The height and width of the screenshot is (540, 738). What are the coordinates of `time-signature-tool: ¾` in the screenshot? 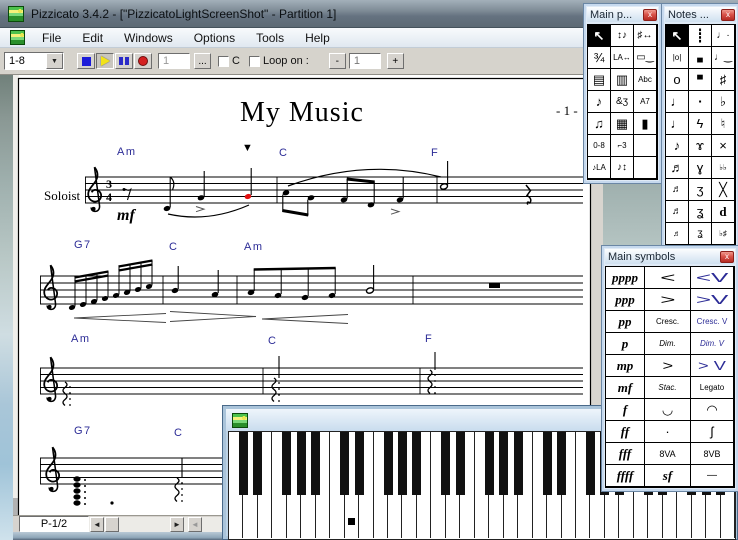 It's located at (599, 58).